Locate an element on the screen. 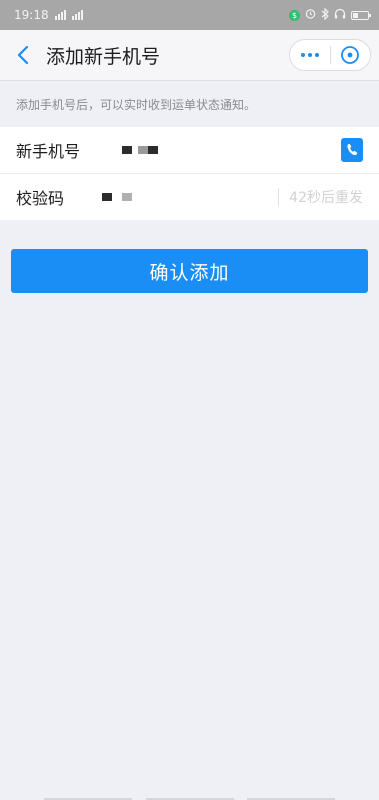 The height and width of the screenshot is (800, 379). confirm-add-button: 确认添加 is located at coordinates (189, 271).